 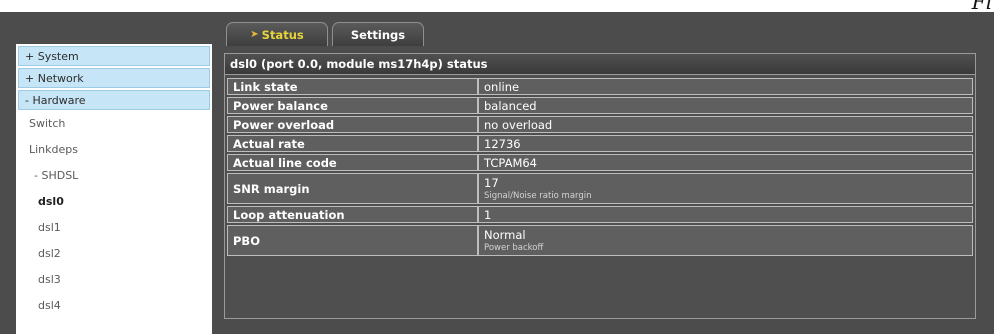 I want to click on sidebar-item-label: dsl2, so click(x=49, y=253).